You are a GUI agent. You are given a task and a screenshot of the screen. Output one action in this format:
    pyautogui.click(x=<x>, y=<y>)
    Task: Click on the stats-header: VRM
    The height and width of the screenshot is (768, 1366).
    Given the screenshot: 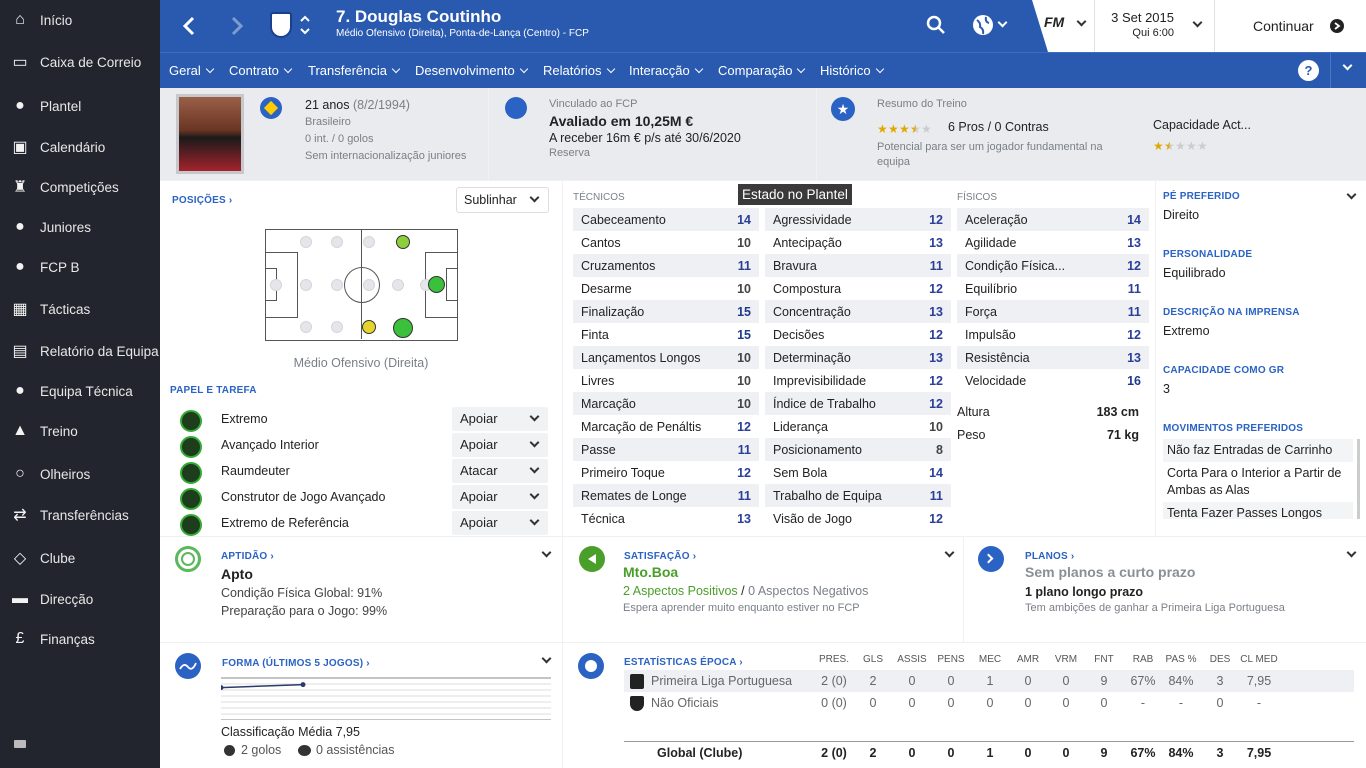 What is the action you would take?
    pyautogui.click(x=1066, y=659)
    